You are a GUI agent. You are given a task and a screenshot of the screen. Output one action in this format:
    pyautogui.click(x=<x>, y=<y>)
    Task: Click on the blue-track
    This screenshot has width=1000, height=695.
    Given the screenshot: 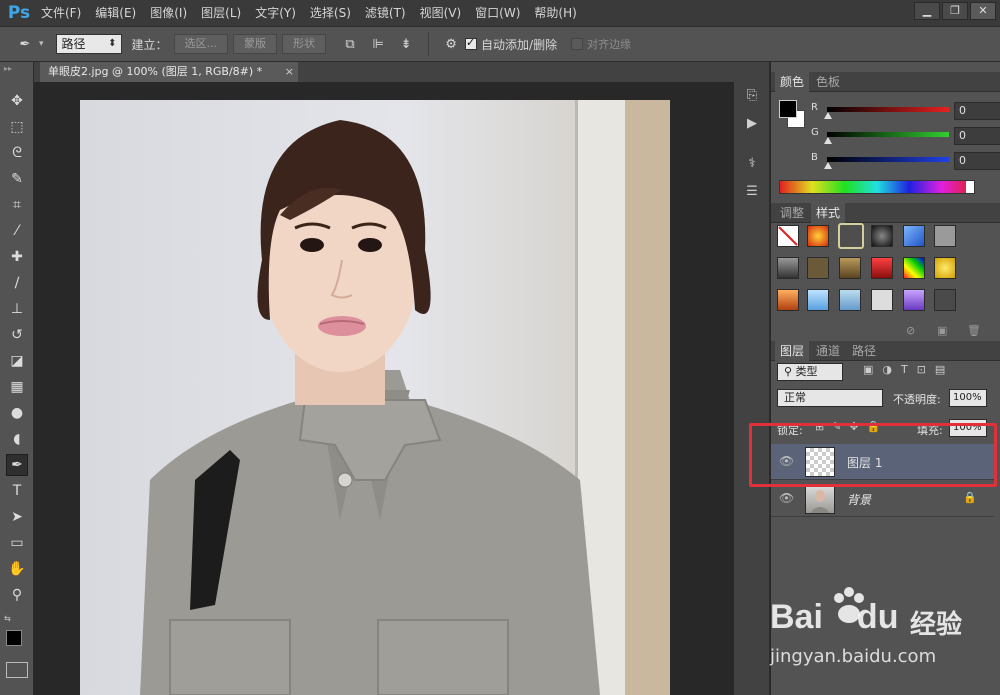 What is the action you would take?
    pyautogui.click(x=888, y=159)
    